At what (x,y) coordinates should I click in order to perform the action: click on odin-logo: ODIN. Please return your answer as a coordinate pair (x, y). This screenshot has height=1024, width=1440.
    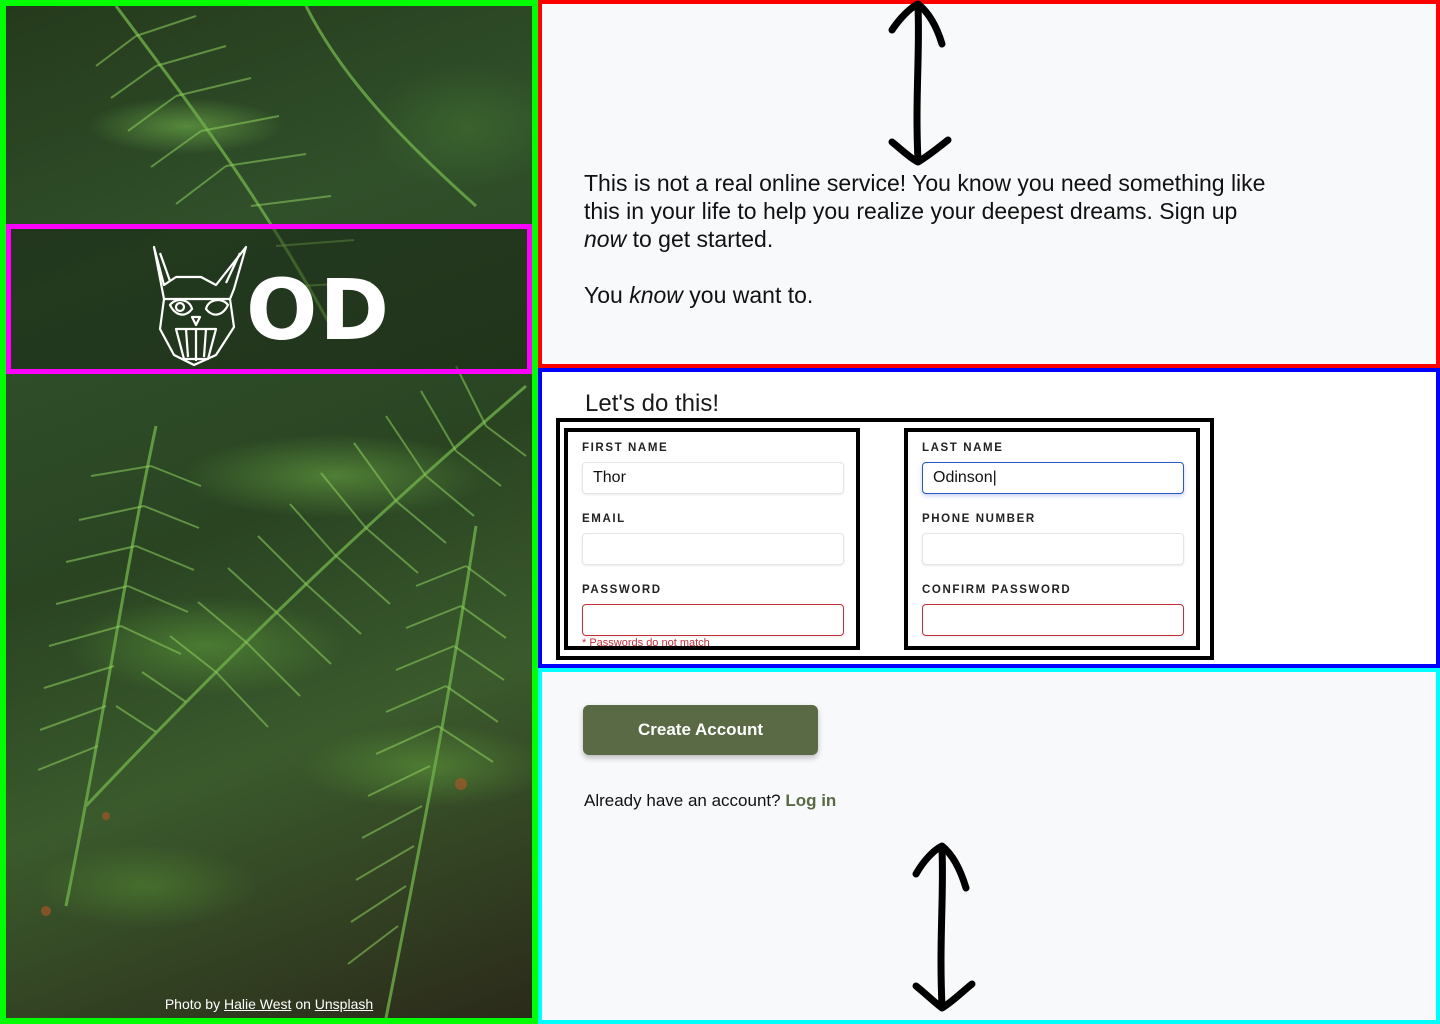
    Looking at the image, I should click on (274, 306).